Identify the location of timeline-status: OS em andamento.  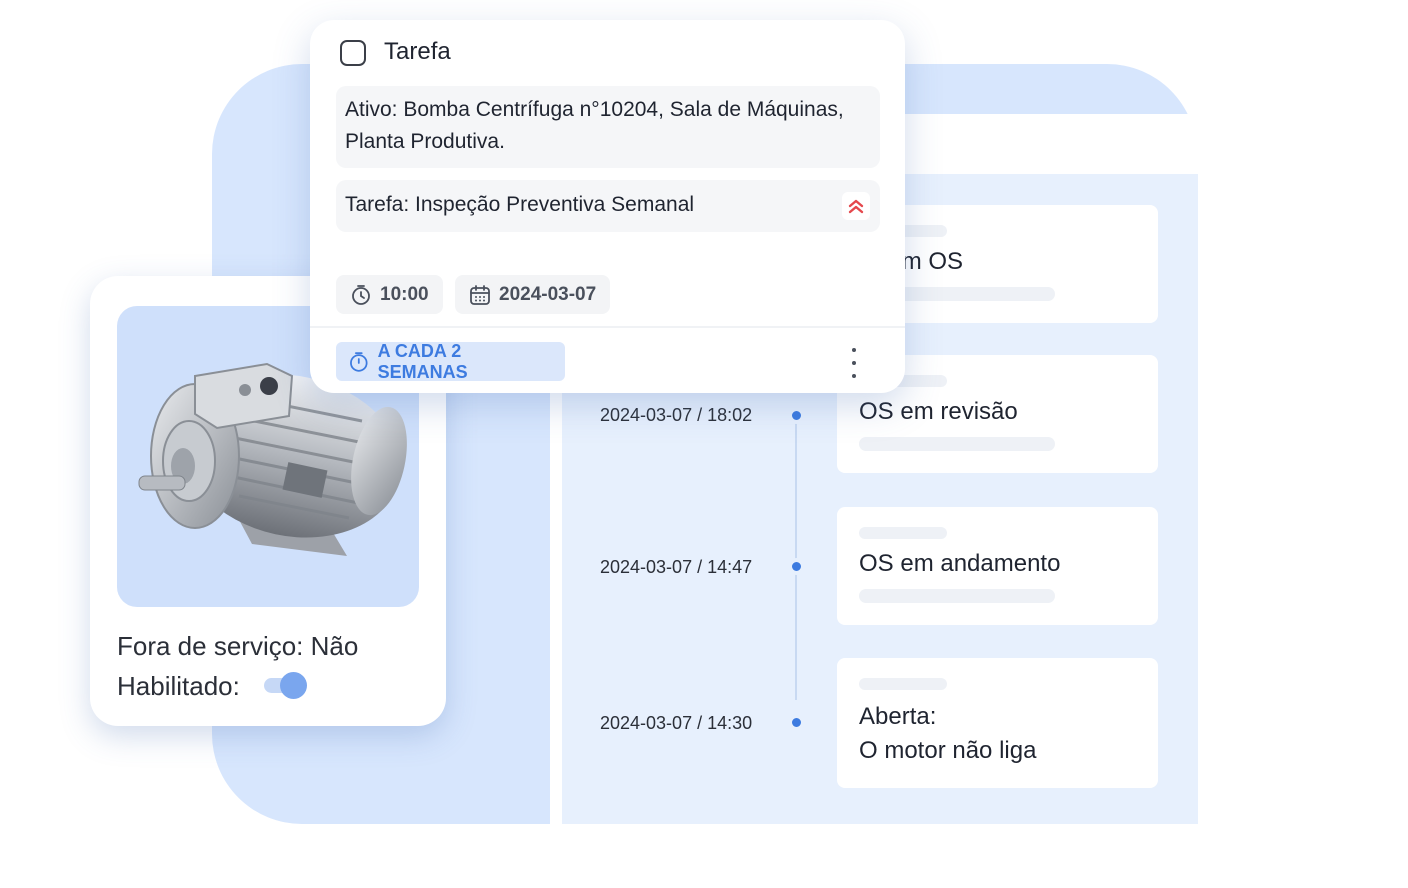
(960, 563).